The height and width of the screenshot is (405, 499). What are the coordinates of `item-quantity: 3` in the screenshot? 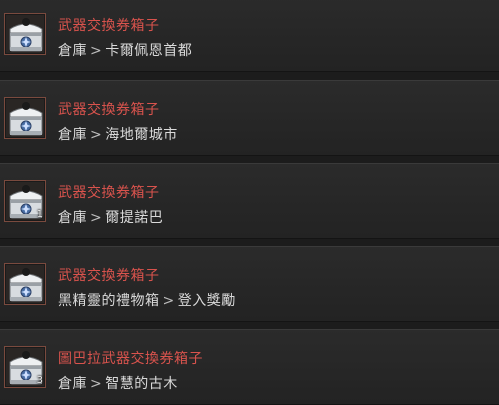 It's located at (39, 380).